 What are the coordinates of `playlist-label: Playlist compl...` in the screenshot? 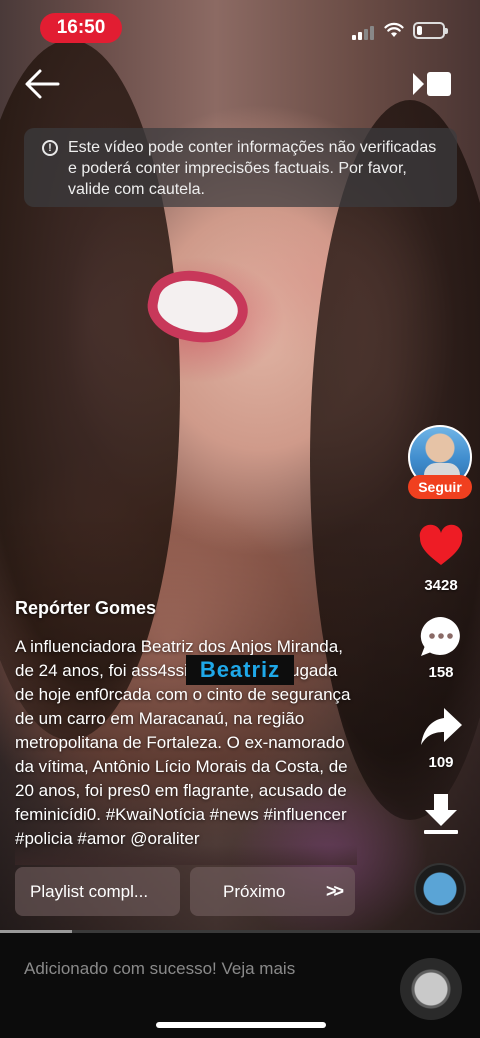 It's located at (89, 891).